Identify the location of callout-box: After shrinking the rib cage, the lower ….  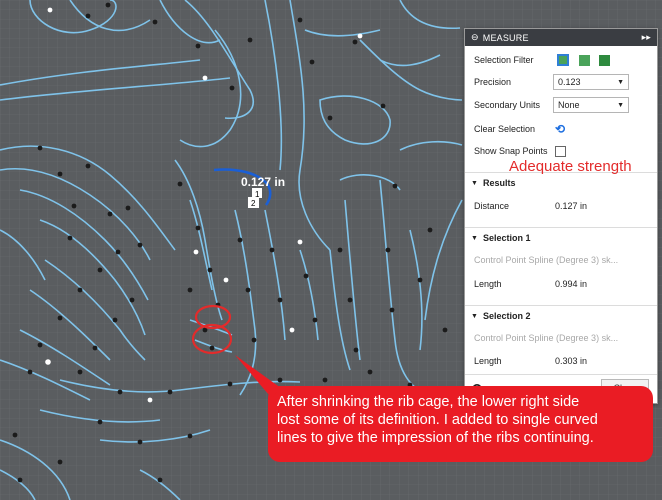
(460, 424).